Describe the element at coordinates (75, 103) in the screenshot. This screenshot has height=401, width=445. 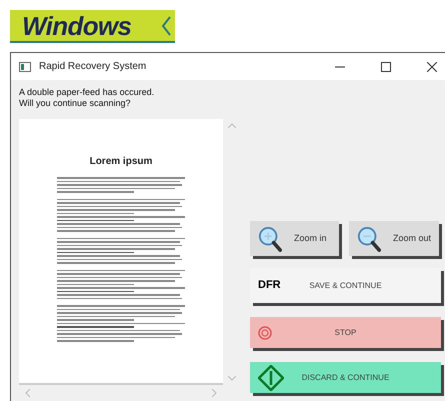
I see `message-text: Will you continue scanning?` at that location.